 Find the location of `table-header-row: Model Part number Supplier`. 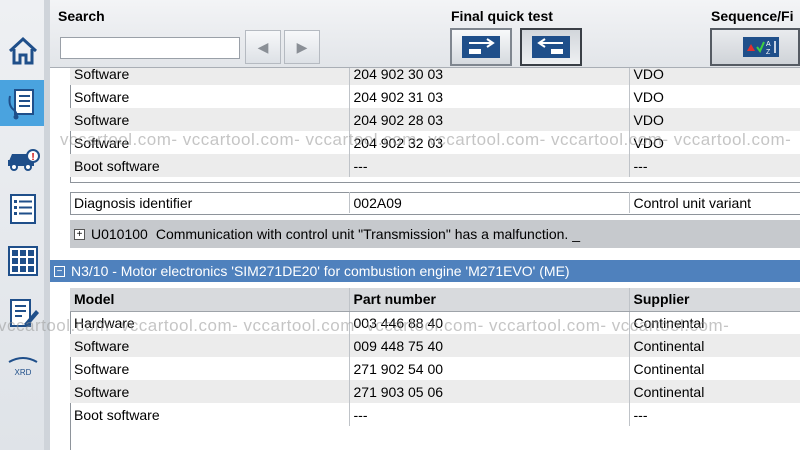

table-header-row: Model Part number Supplier is located at coordinates (435, 300).